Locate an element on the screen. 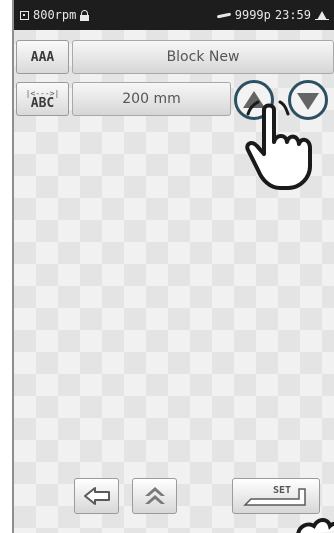 The image size is (334, 533). length-tag-label: ABC is located at coordinates (42, 103).